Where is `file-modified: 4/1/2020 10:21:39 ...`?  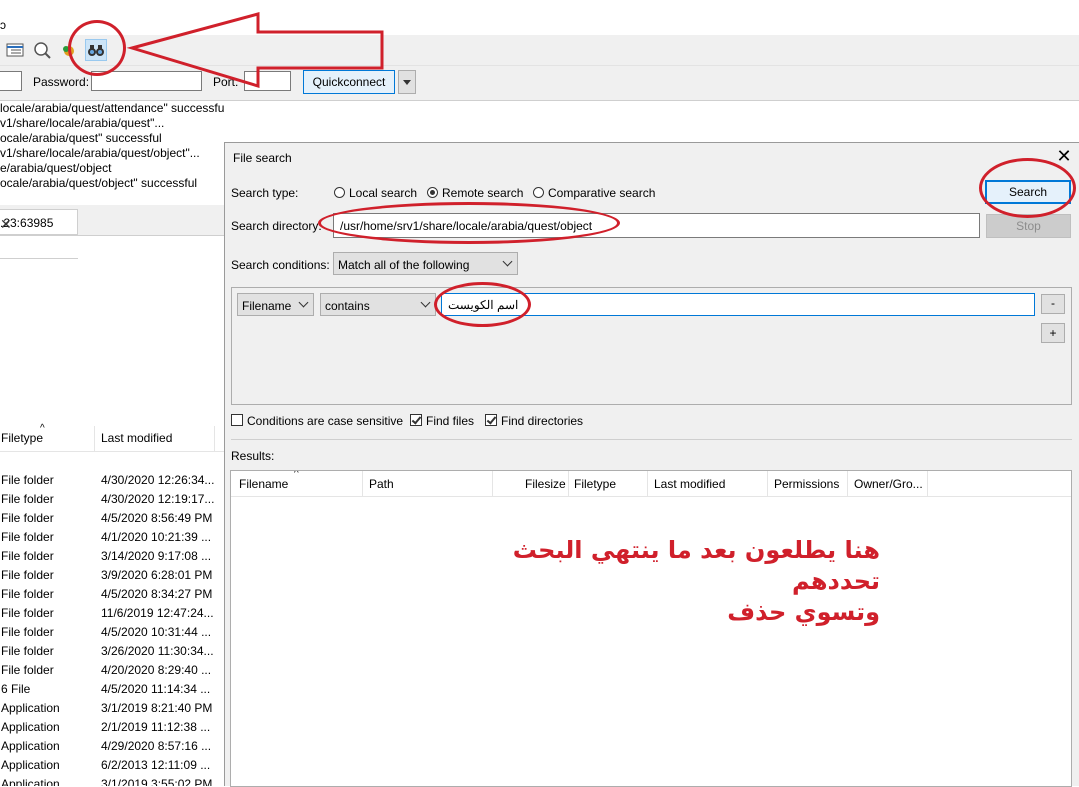
file-modified: 4/1/2020 10:21:39 ... is located at coordinates (156, 537).